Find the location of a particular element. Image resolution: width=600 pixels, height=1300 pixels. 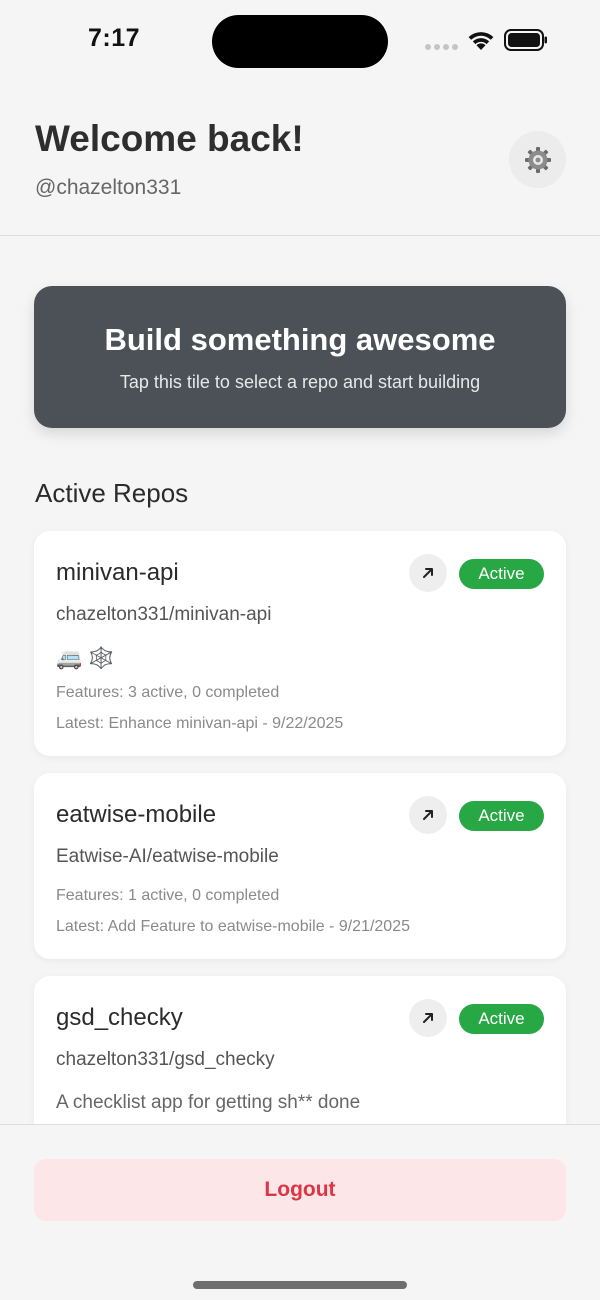

spider-web-emoji-icon: 🕸️ is located at coordinates (101, 658).